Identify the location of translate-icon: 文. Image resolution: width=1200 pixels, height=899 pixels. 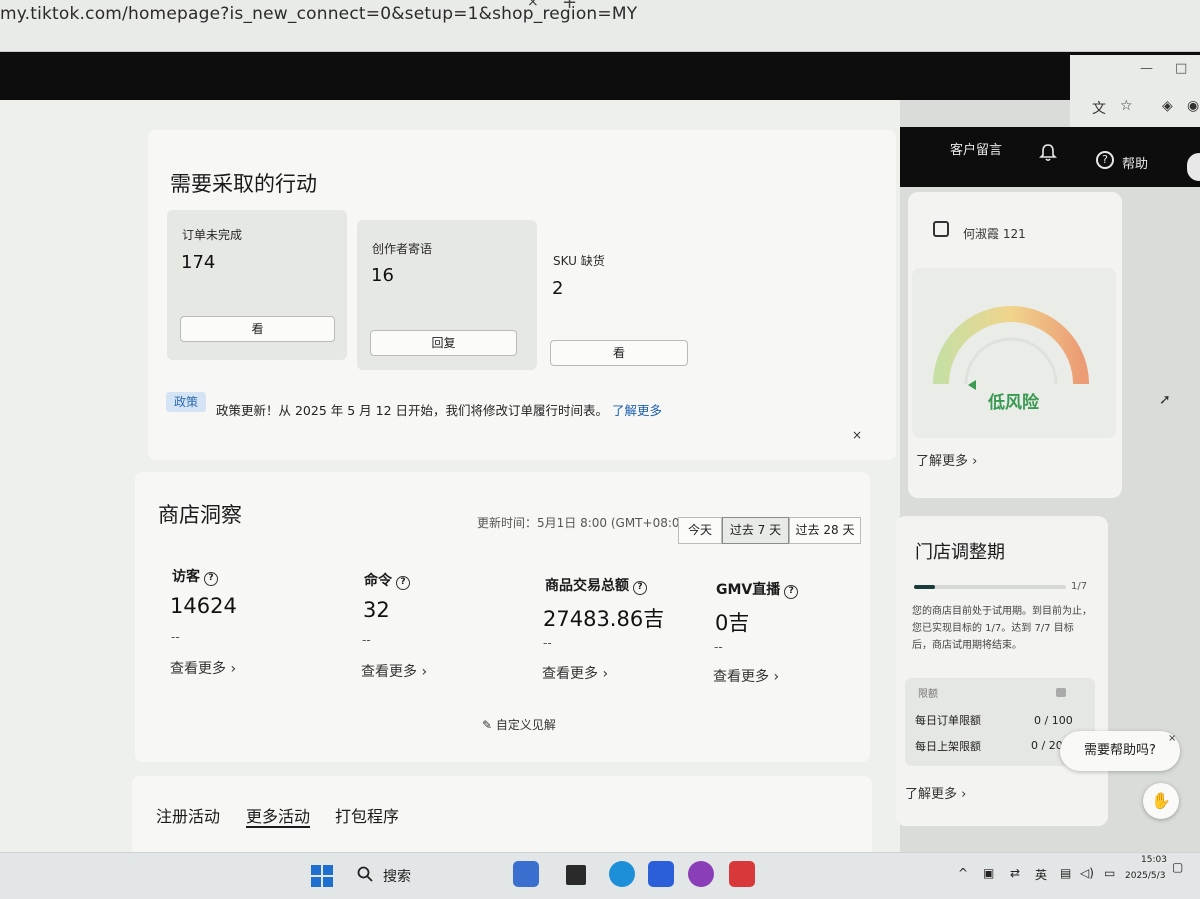
(1099, 108).